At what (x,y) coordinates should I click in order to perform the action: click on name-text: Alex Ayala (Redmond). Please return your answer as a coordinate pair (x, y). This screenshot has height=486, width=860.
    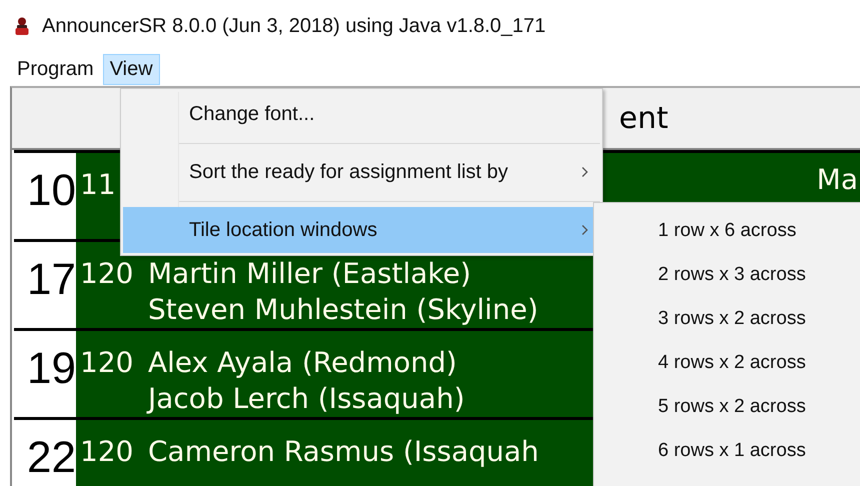
    Looking at the image, I should click on (302, 362).